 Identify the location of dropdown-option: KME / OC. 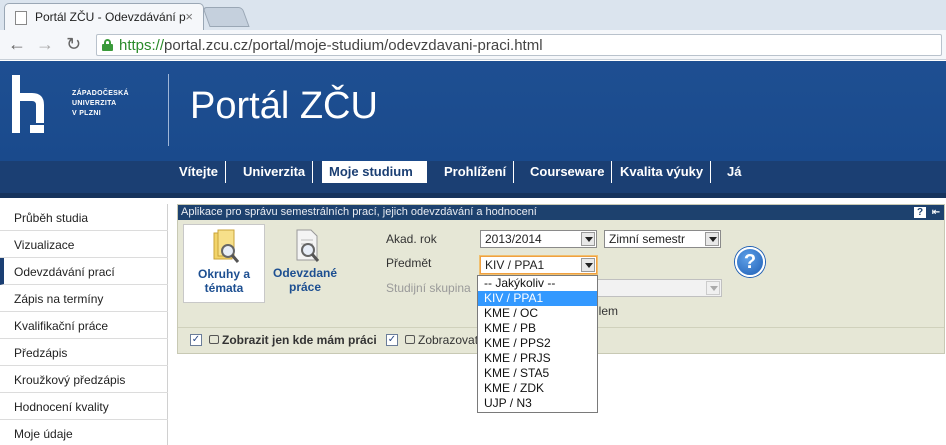
(537, 313).